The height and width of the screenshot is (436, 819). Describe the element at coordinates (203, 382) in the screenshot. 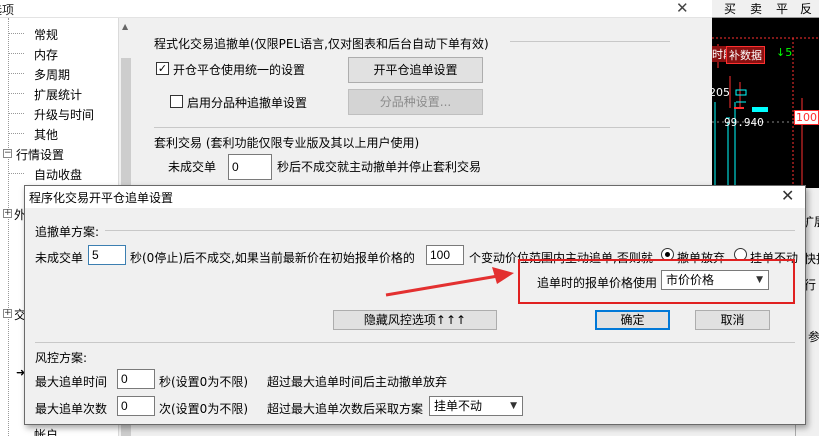

I see `max-time-unit: 秒(设置0为不限)` at that location.